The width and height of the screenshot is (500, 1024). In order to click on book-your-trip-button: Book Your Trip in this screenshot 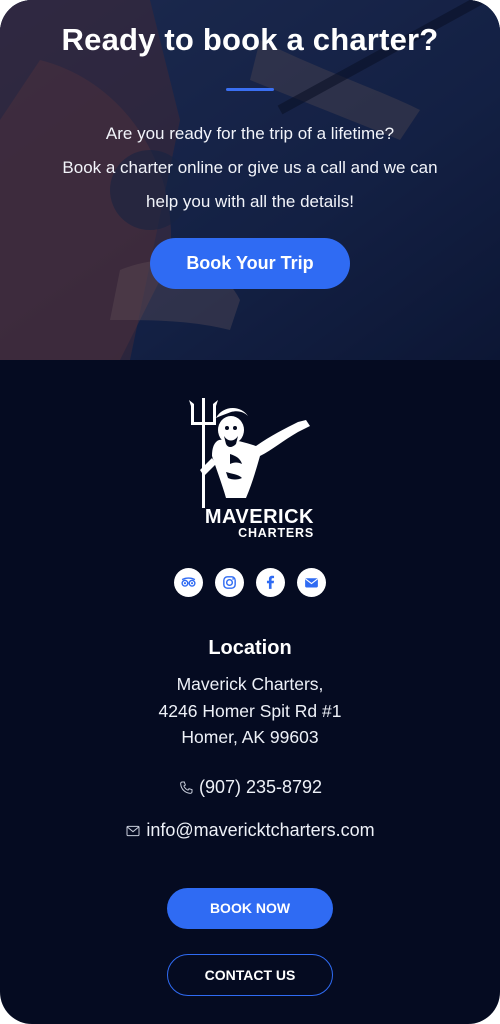, I will do `click(250, 263)`.